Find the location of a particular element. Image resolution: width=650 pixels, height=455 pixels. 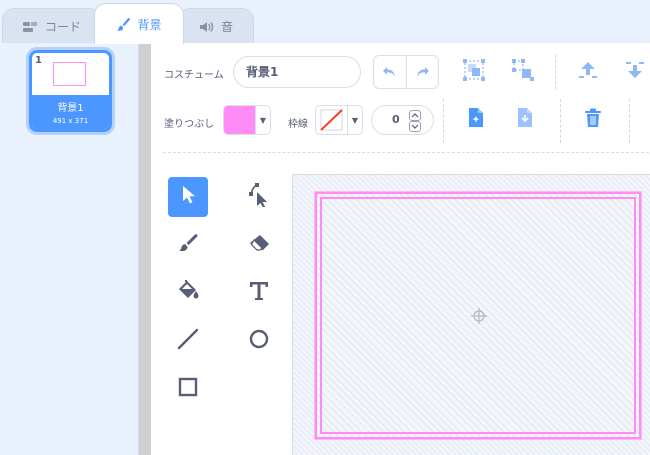

speaker-icon is located at coordinates (207, 27).